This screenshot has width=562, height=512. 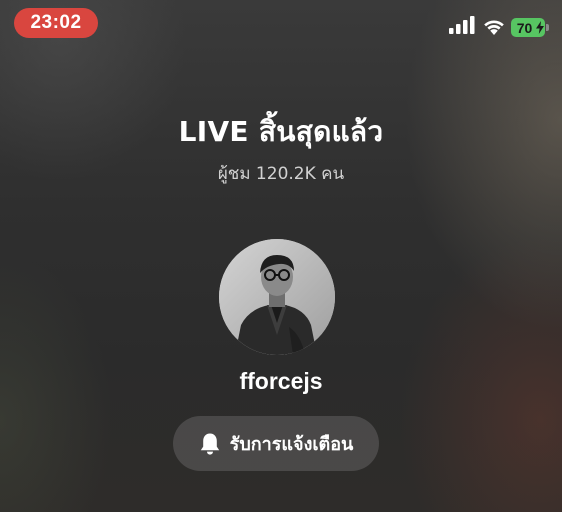 I want to click on battery-cap, so click(x=547, y=27).